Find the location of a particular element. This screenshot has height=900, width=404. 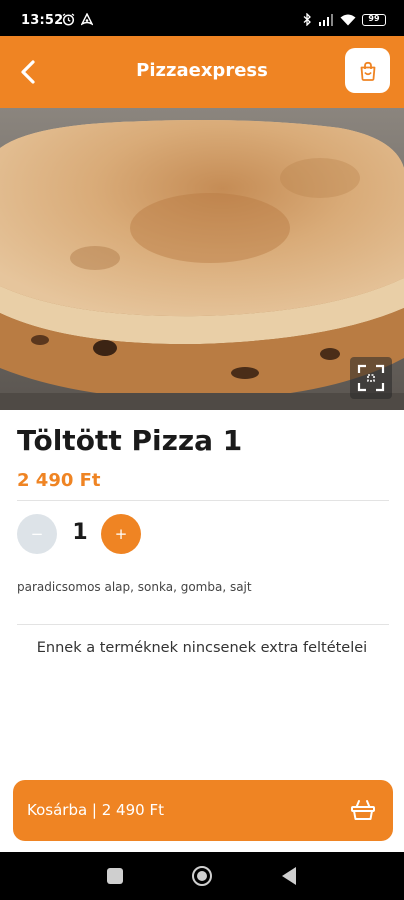

app-notification-icon is located at coordinates (87, 19).